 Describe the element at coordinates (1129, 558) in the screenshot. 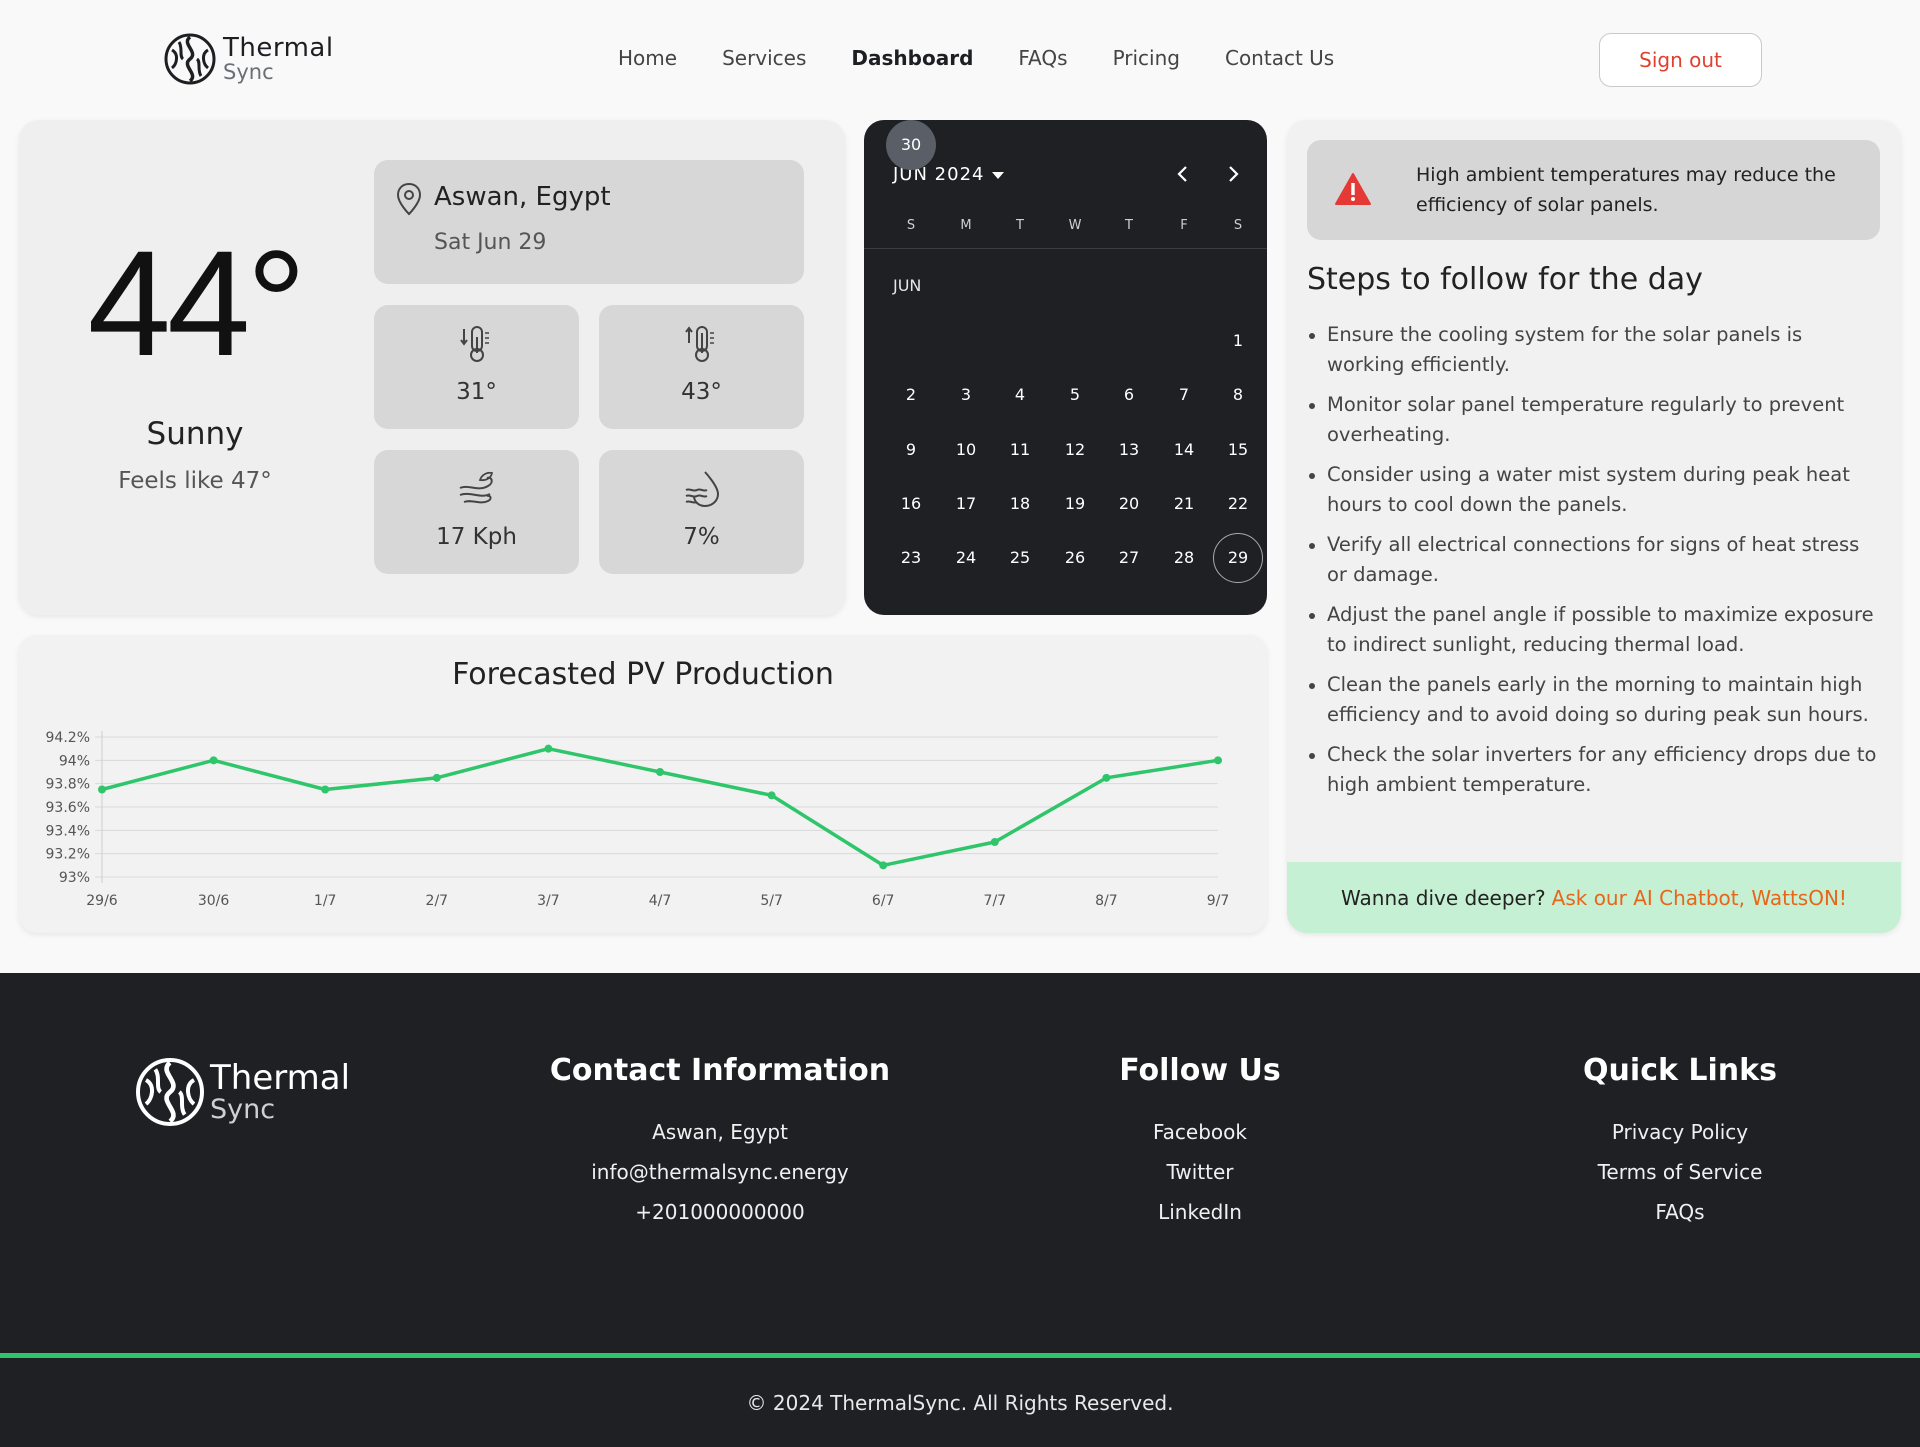

I see `calendar-day: 27` at that location.